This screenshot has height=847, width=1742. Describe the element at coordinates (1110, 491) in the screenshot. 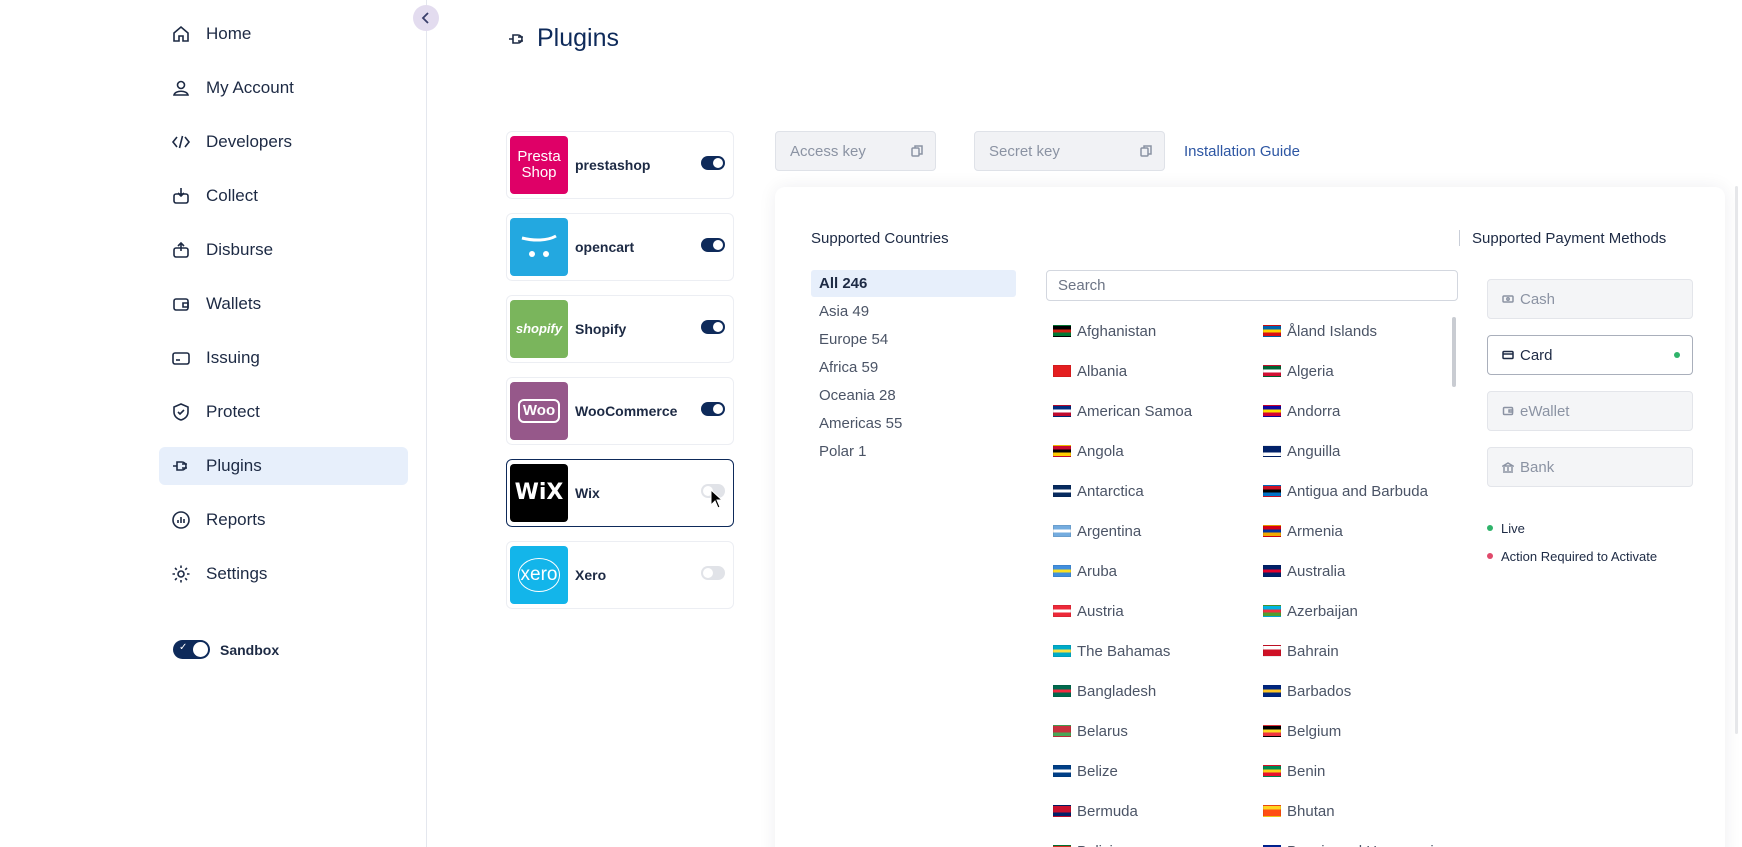

I see `country-name: Antarctica` at that location.